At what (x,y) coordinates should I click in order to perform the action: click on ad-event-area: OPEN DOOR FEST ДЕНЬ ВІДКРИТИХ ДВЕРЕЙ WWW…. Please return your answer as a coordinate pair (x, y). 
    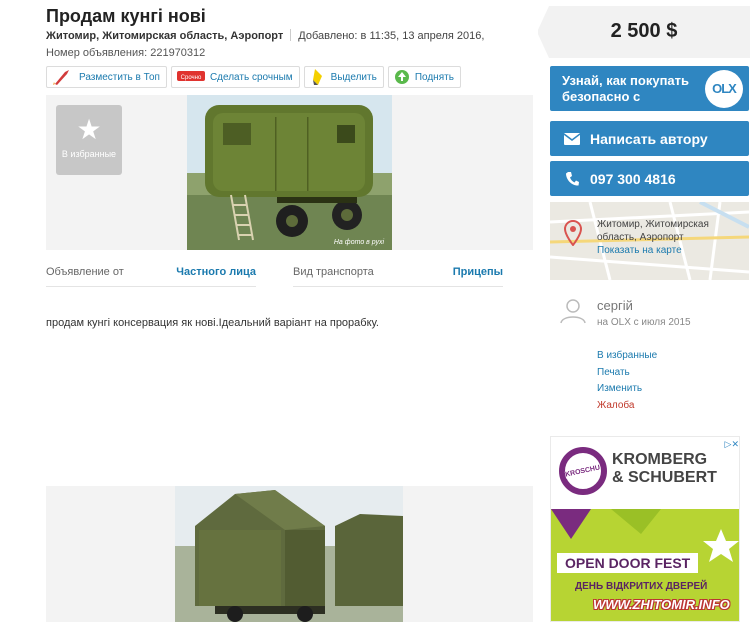
    Looking at the image, I should click on (645, 565).